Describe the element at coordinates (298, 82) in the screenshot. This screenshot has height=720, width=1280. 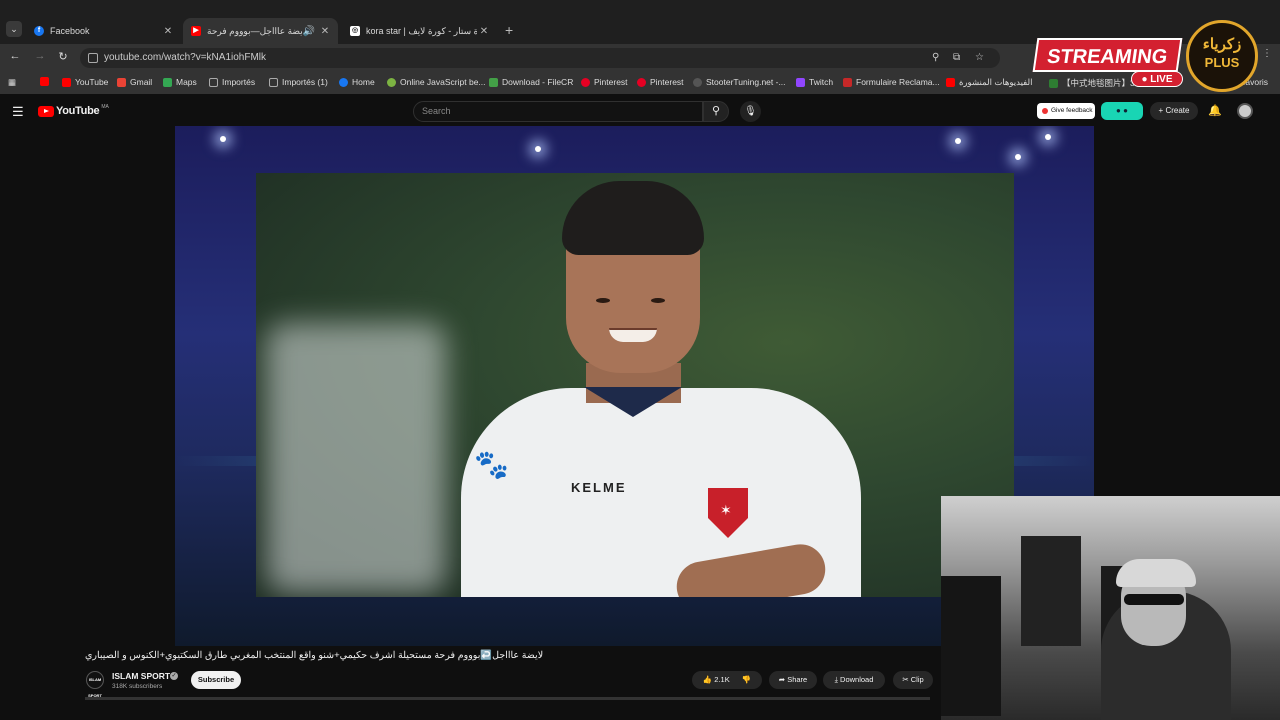
I see `bookmark-folder: Importés (1)` at that location.